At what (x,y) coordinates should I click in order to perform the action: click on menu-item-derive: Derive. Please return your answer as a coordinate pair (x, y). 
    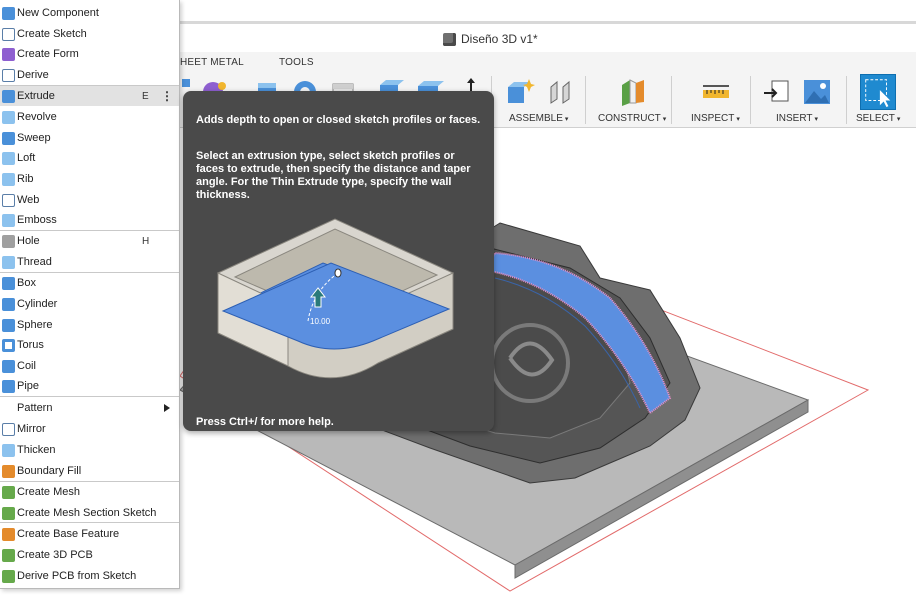
    Looking at the image, I should click on (89, 75).